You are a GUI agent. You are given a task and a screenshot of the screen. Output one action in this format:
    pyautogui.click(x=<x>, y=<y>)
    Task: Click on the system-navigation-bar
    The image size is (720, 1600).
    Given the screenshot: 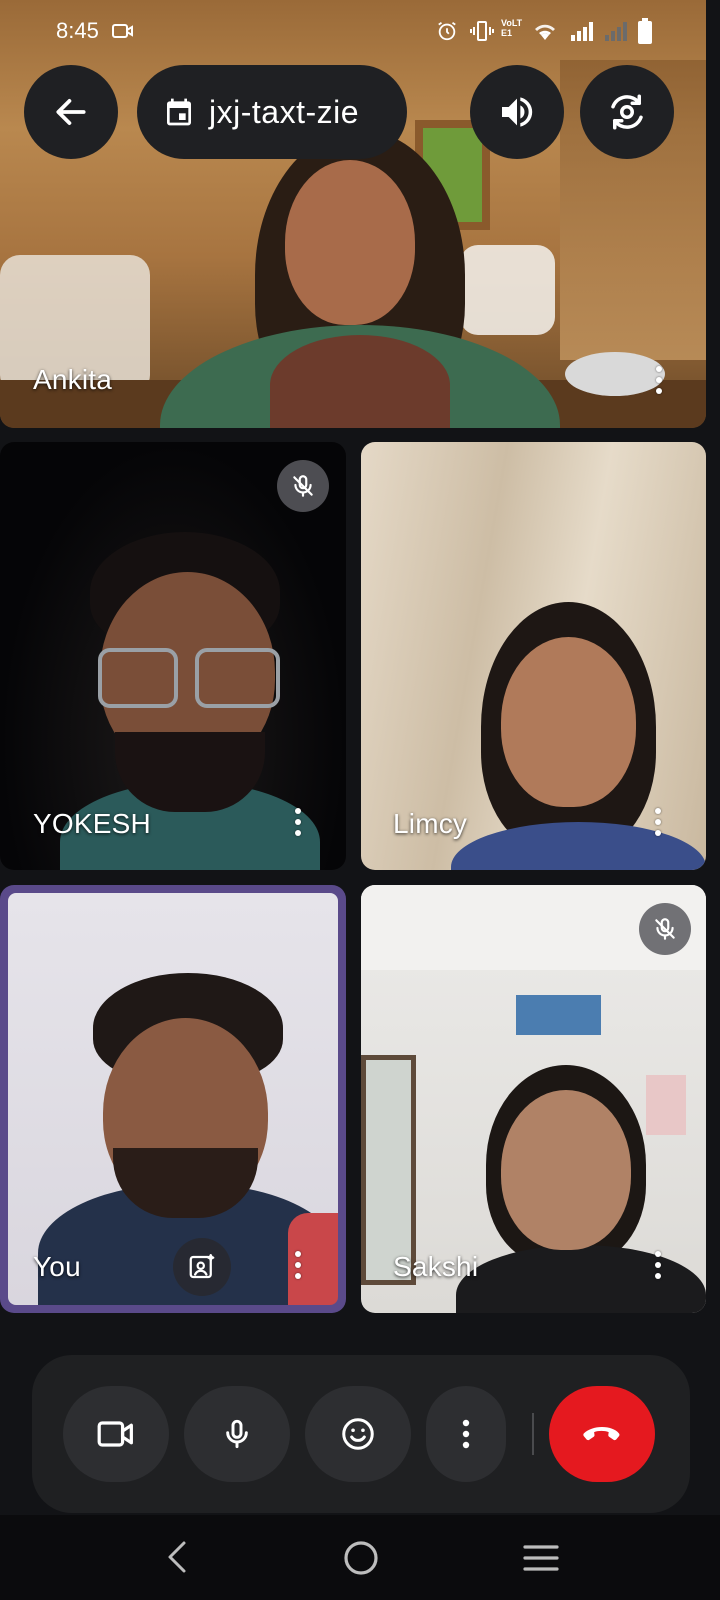 What is the action you would take?
    pyautogui.click(x=360, y=1557)
    